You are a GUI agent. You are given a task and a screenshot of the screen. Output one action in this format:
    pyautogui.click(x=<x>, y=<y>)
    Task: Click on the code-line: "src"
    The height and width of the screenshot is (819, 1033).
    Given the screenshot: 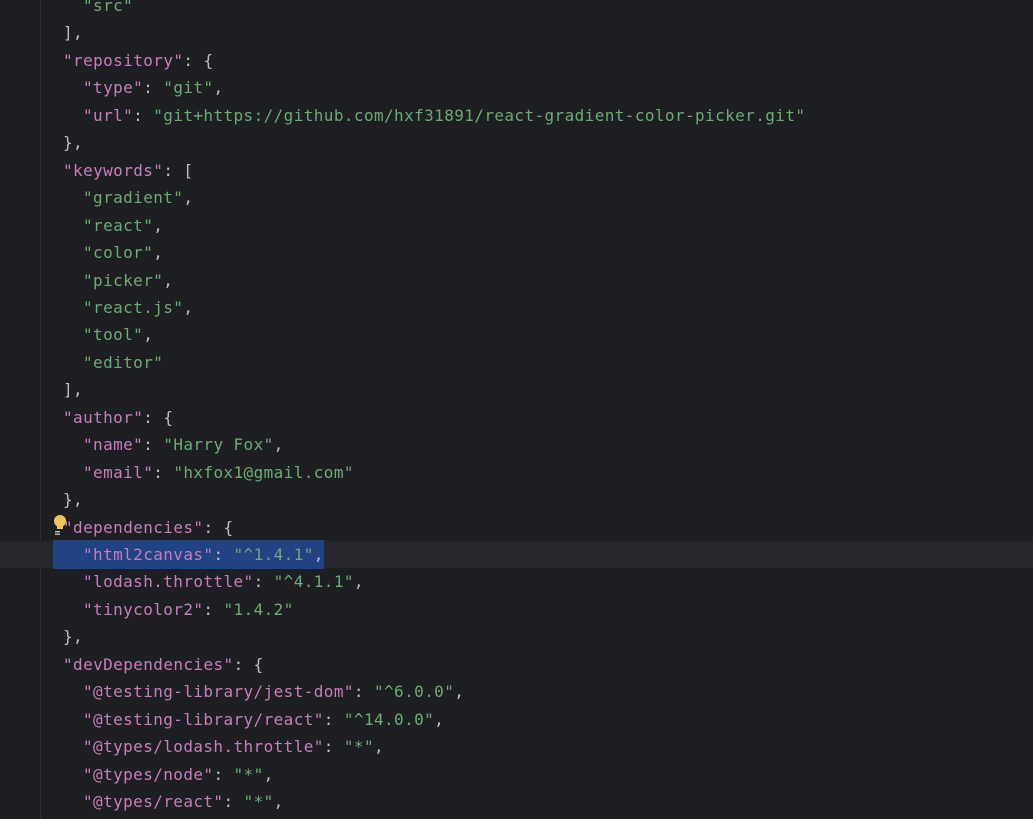 What is the action you would take?
    pyautogui.click(x=108, y=9)
    